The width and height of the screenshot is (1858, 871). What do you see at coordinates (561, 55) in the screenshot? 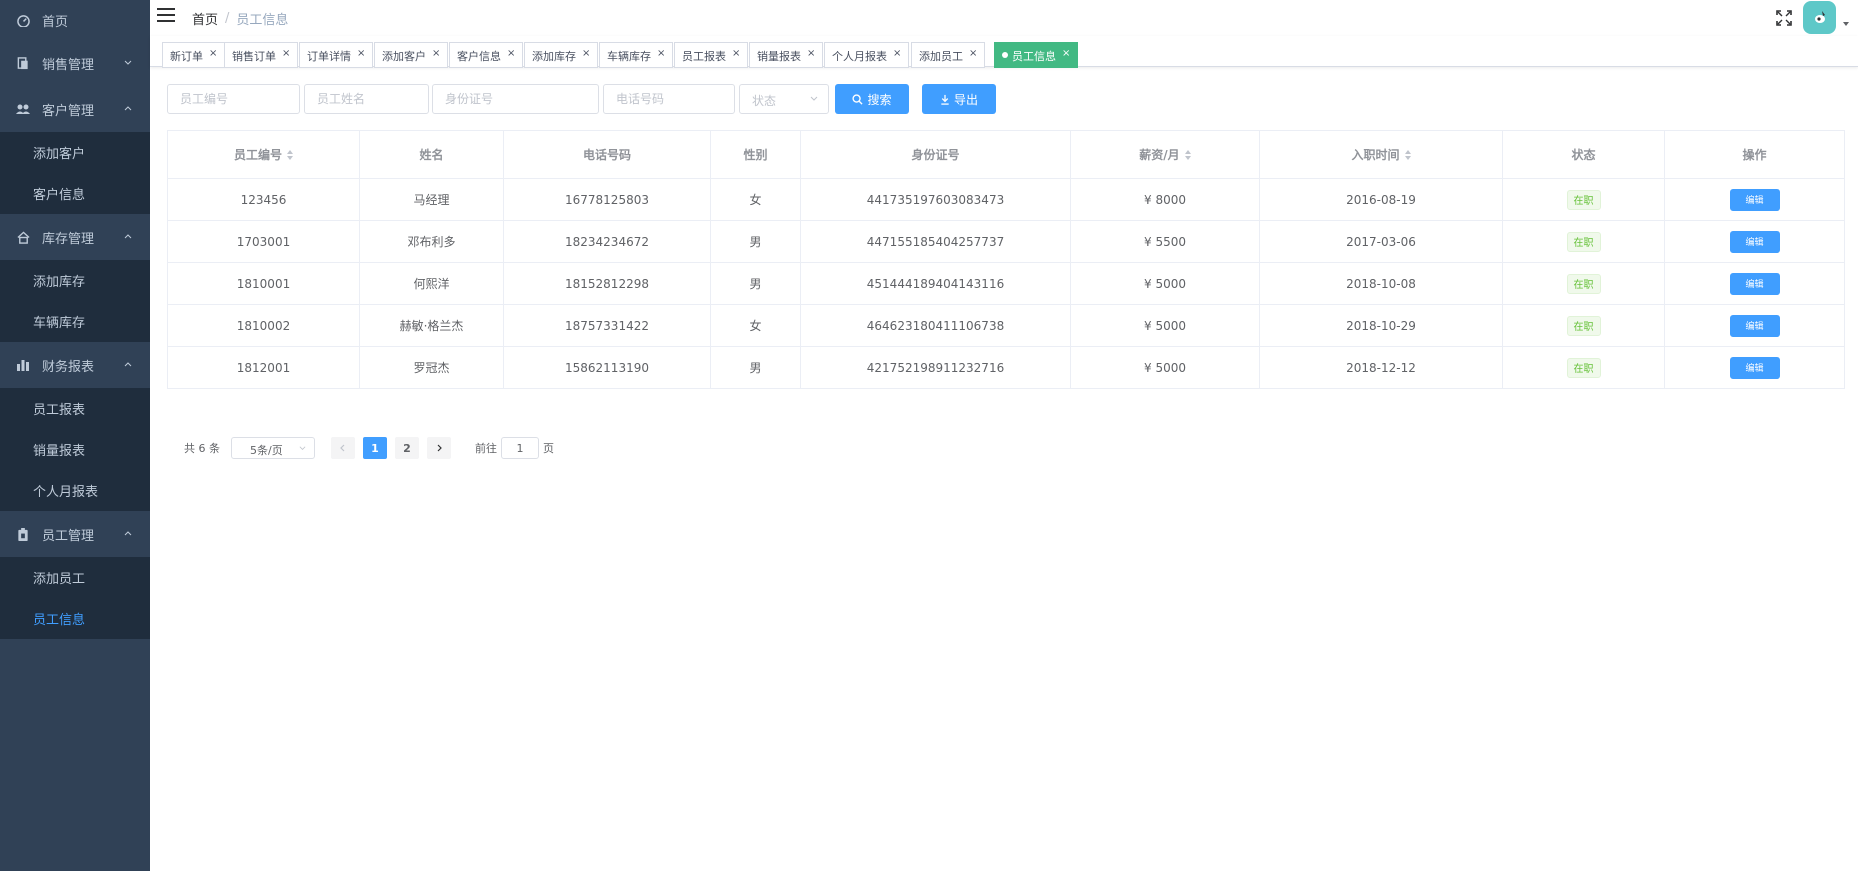
I see `tag-add-inventory: 添加库存 ×` at bounding box center [561, 55].